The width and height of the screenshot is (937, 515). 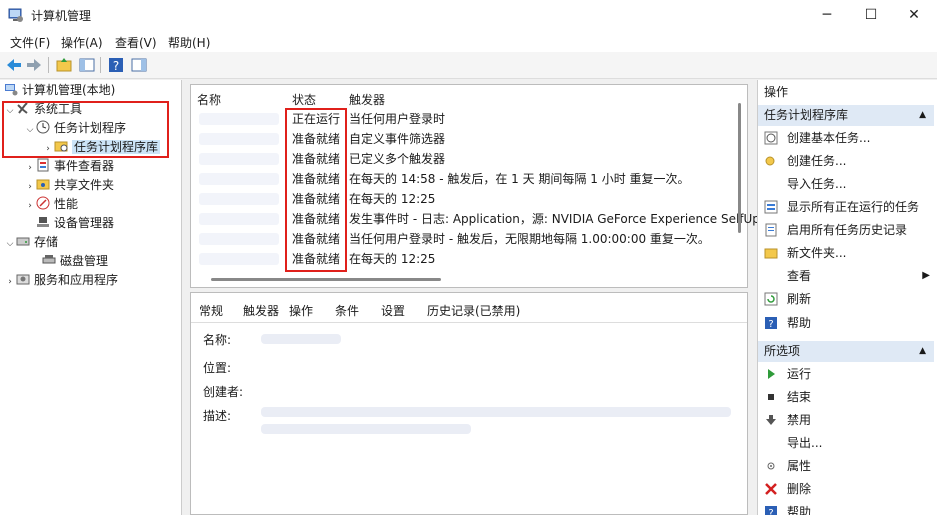 I want to click on detail-tabs: 常规 触发器 操作 条件 设置 历史记录(已禁用), so click(x=469, y=308).